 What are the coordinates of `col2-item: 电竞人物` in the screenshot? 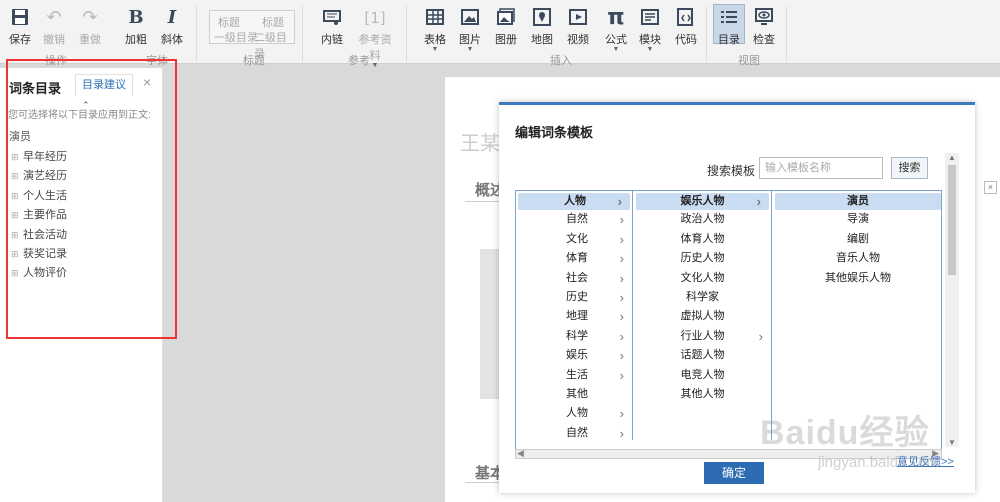 It's located at (702, 375).